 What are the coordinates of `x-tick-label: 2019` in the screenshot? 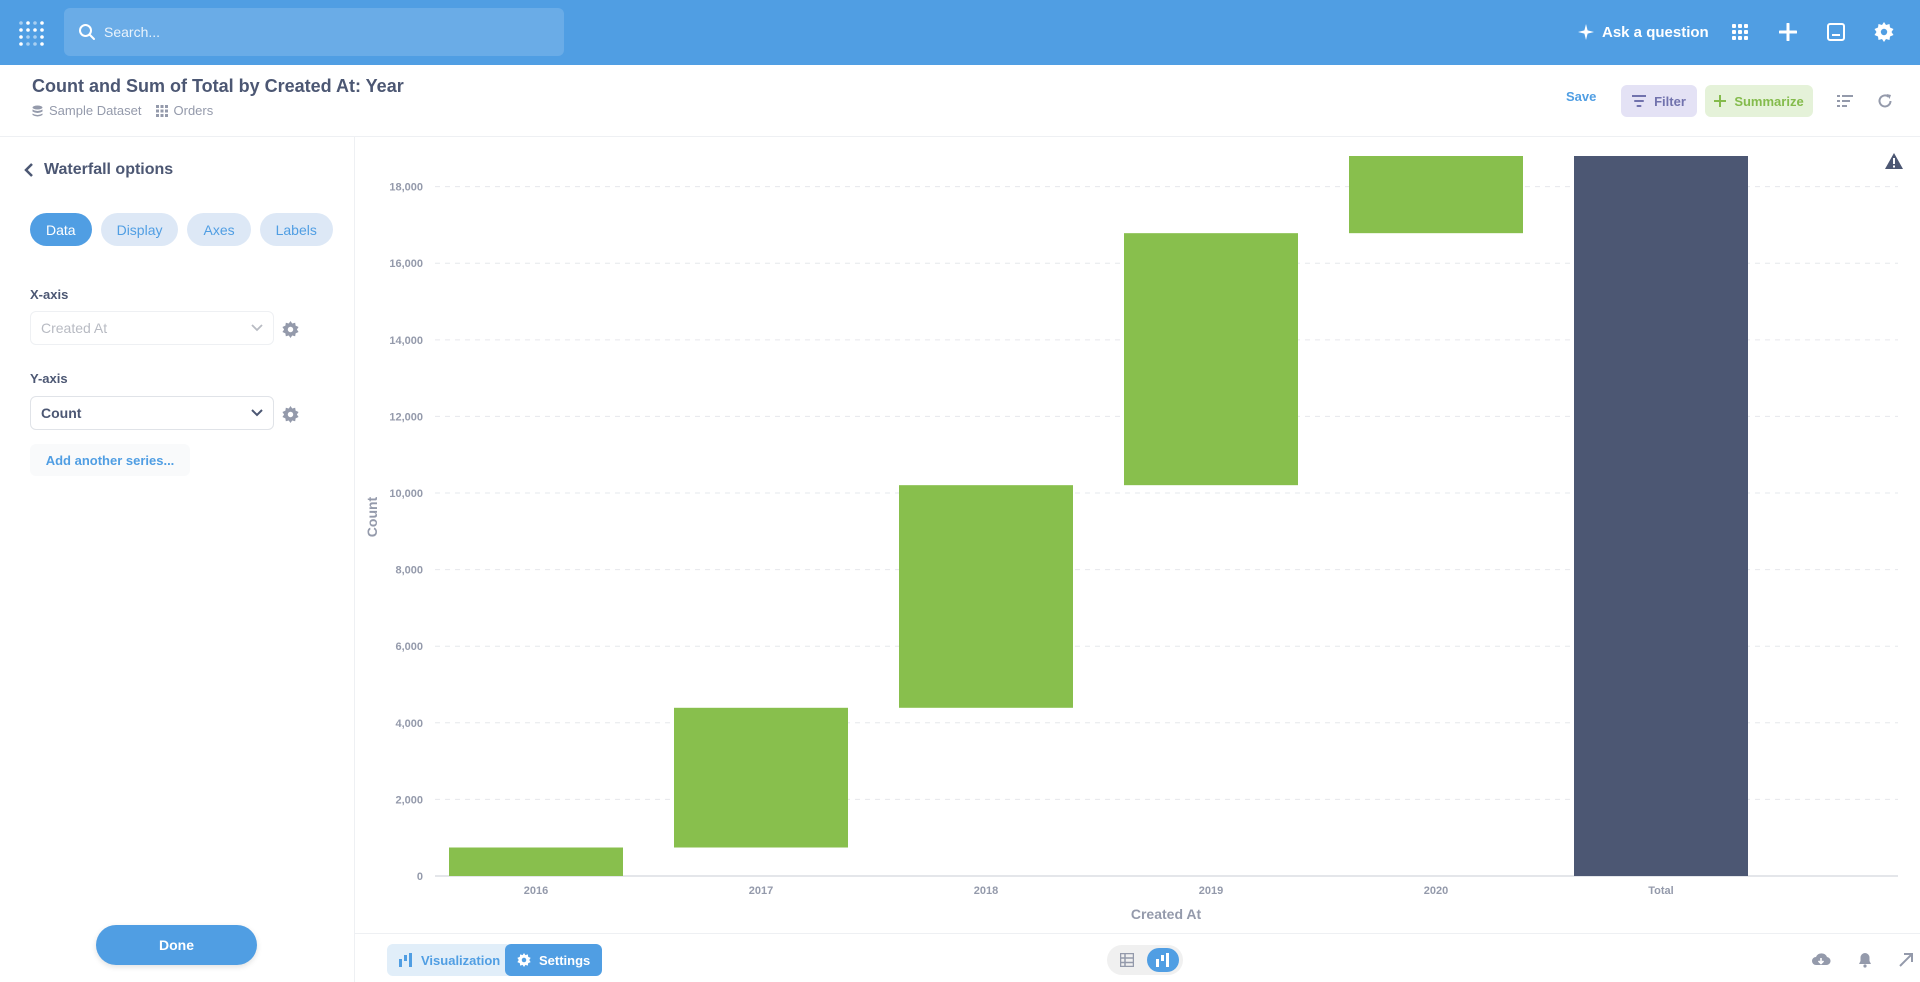 It's located at (1211, 891).